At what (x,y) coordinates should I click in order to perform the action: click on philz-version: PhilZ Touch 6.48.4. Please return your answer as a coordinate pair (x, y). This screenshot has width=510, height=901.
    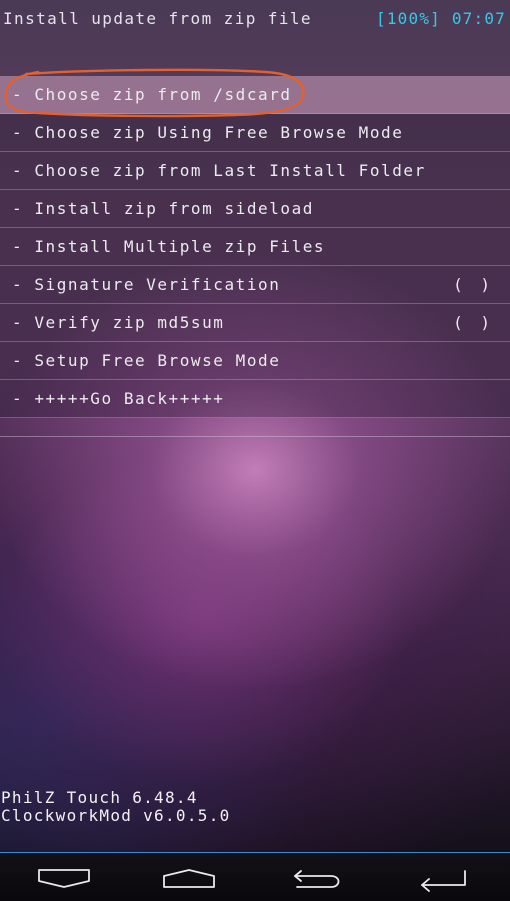
    Looking at the image, I should click on (99, 797).